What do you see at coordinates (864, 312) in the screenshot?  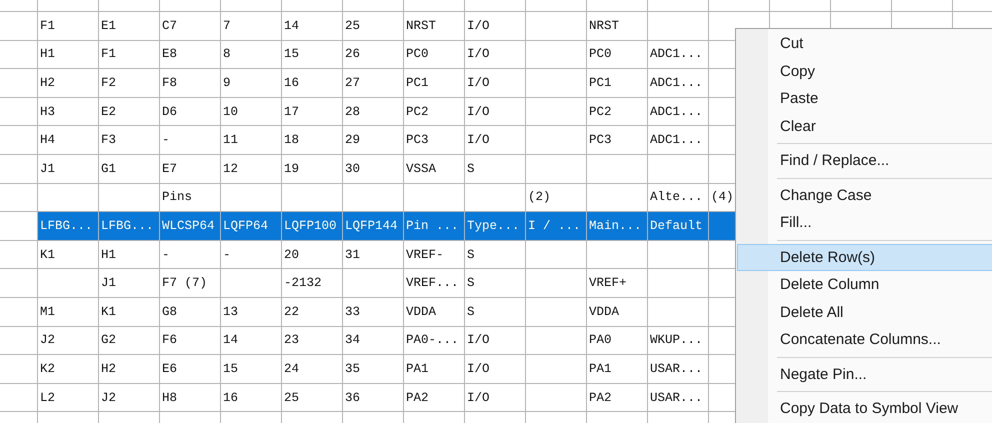 I see `menu-item: Delete All` at bounding box center [864, 312].